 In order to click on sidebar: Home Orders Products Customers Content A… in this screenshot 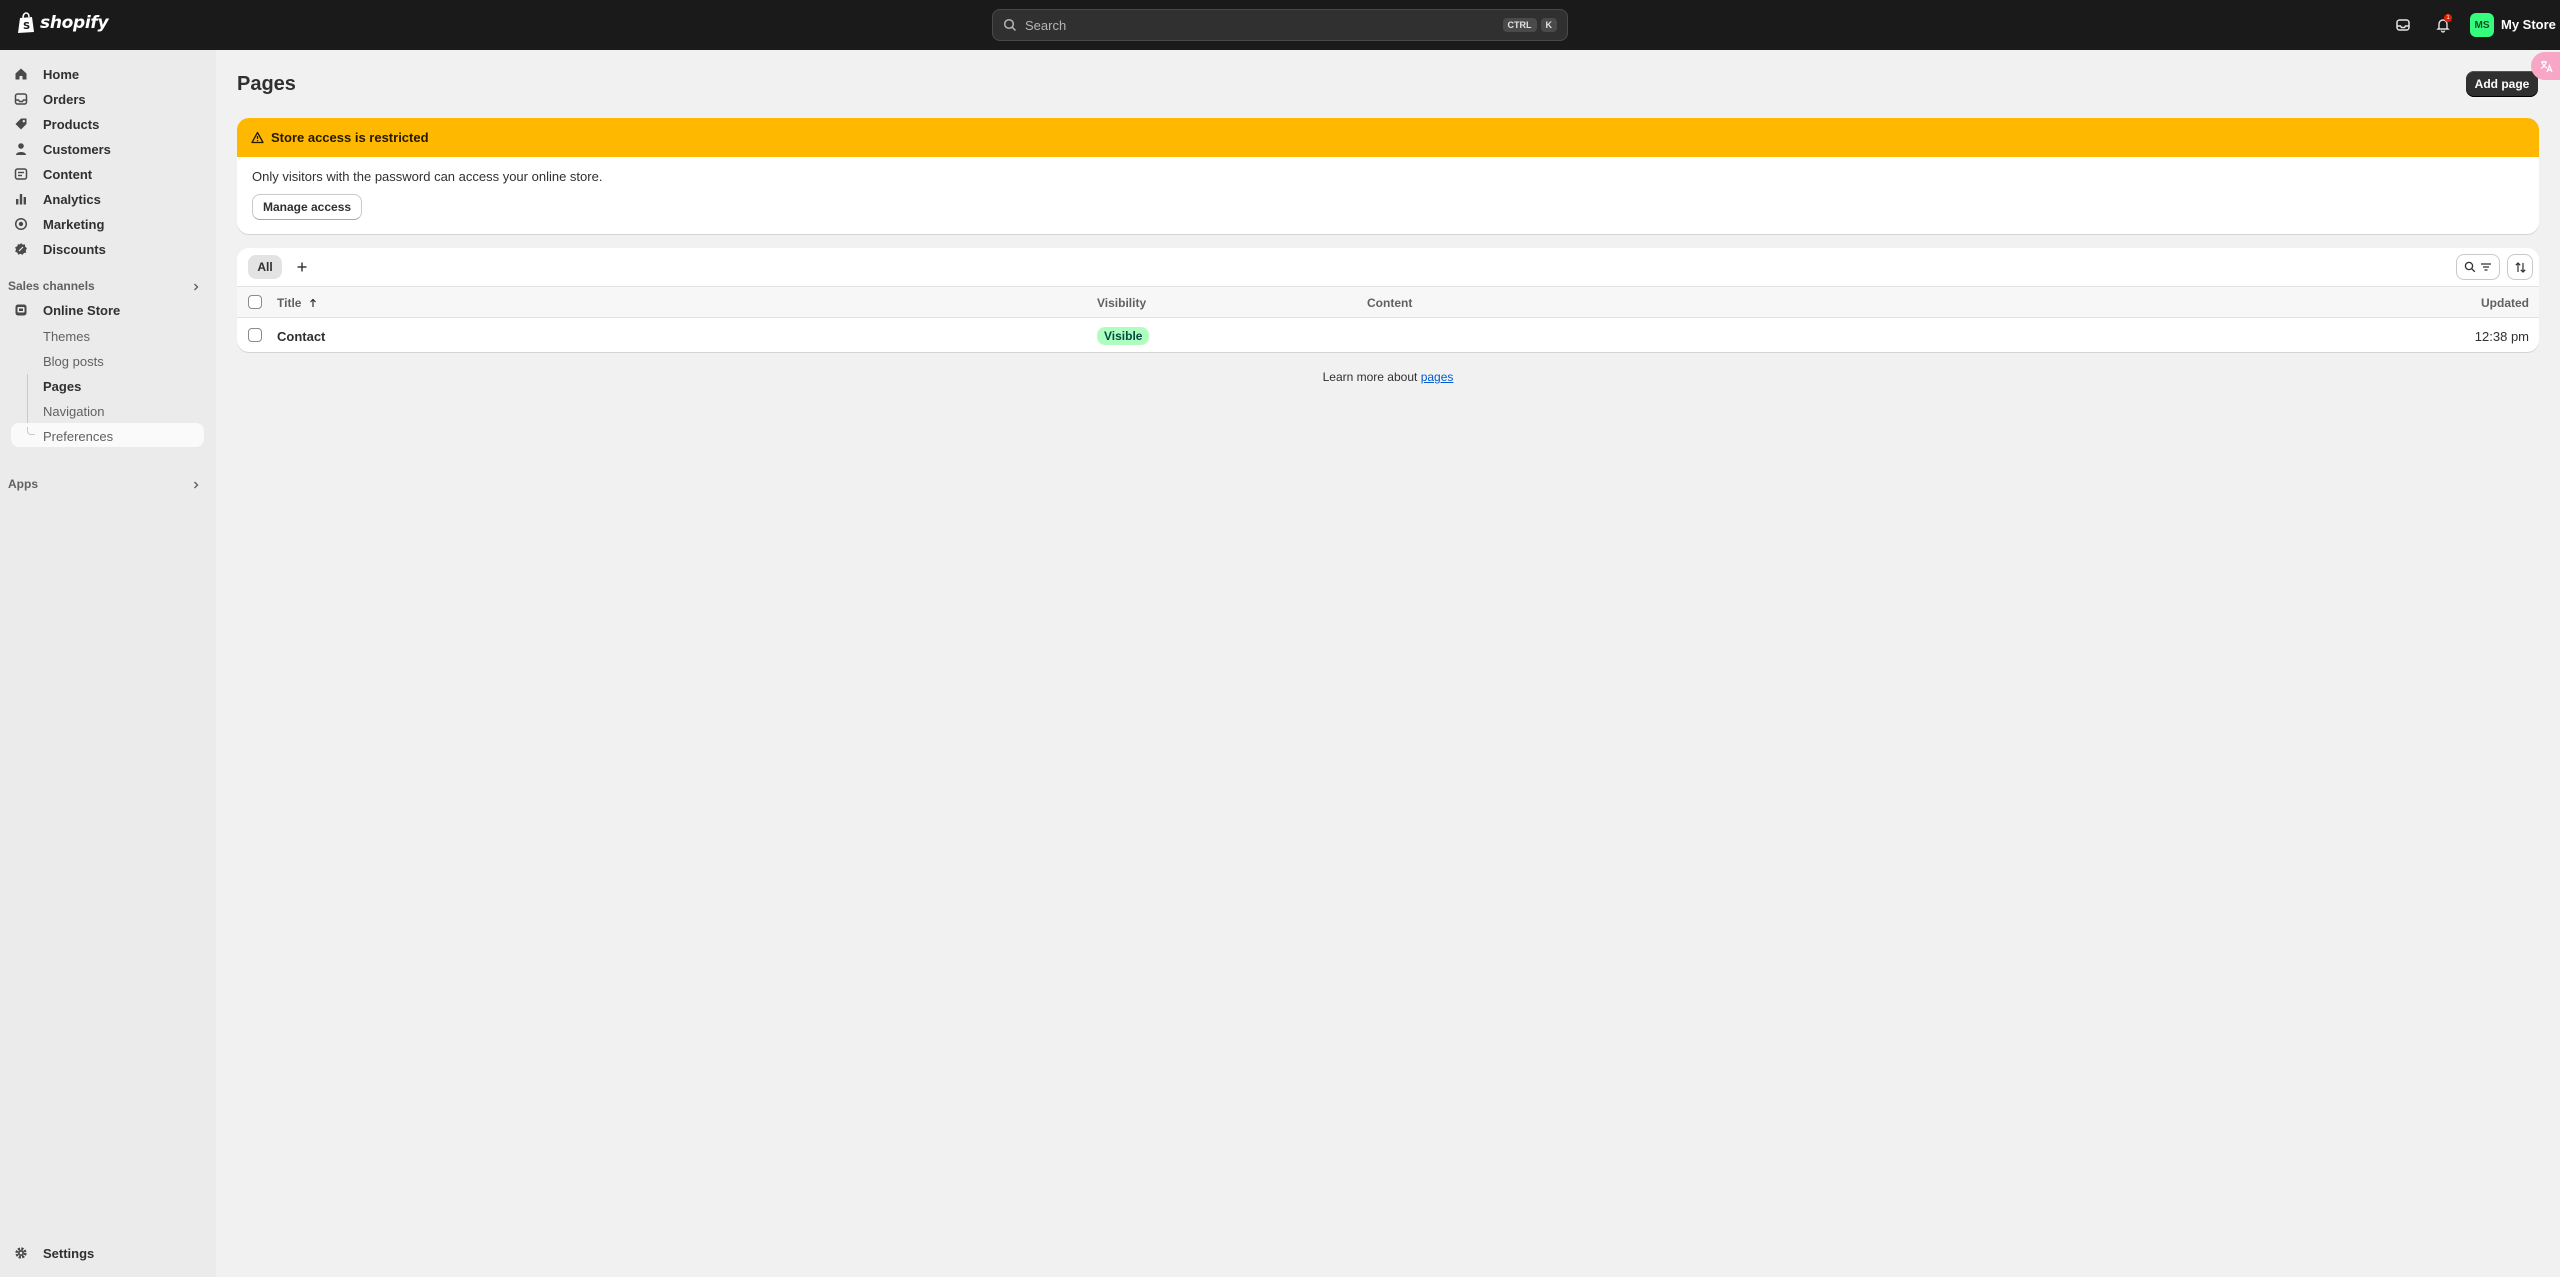, I will do `click(108, 663)`.